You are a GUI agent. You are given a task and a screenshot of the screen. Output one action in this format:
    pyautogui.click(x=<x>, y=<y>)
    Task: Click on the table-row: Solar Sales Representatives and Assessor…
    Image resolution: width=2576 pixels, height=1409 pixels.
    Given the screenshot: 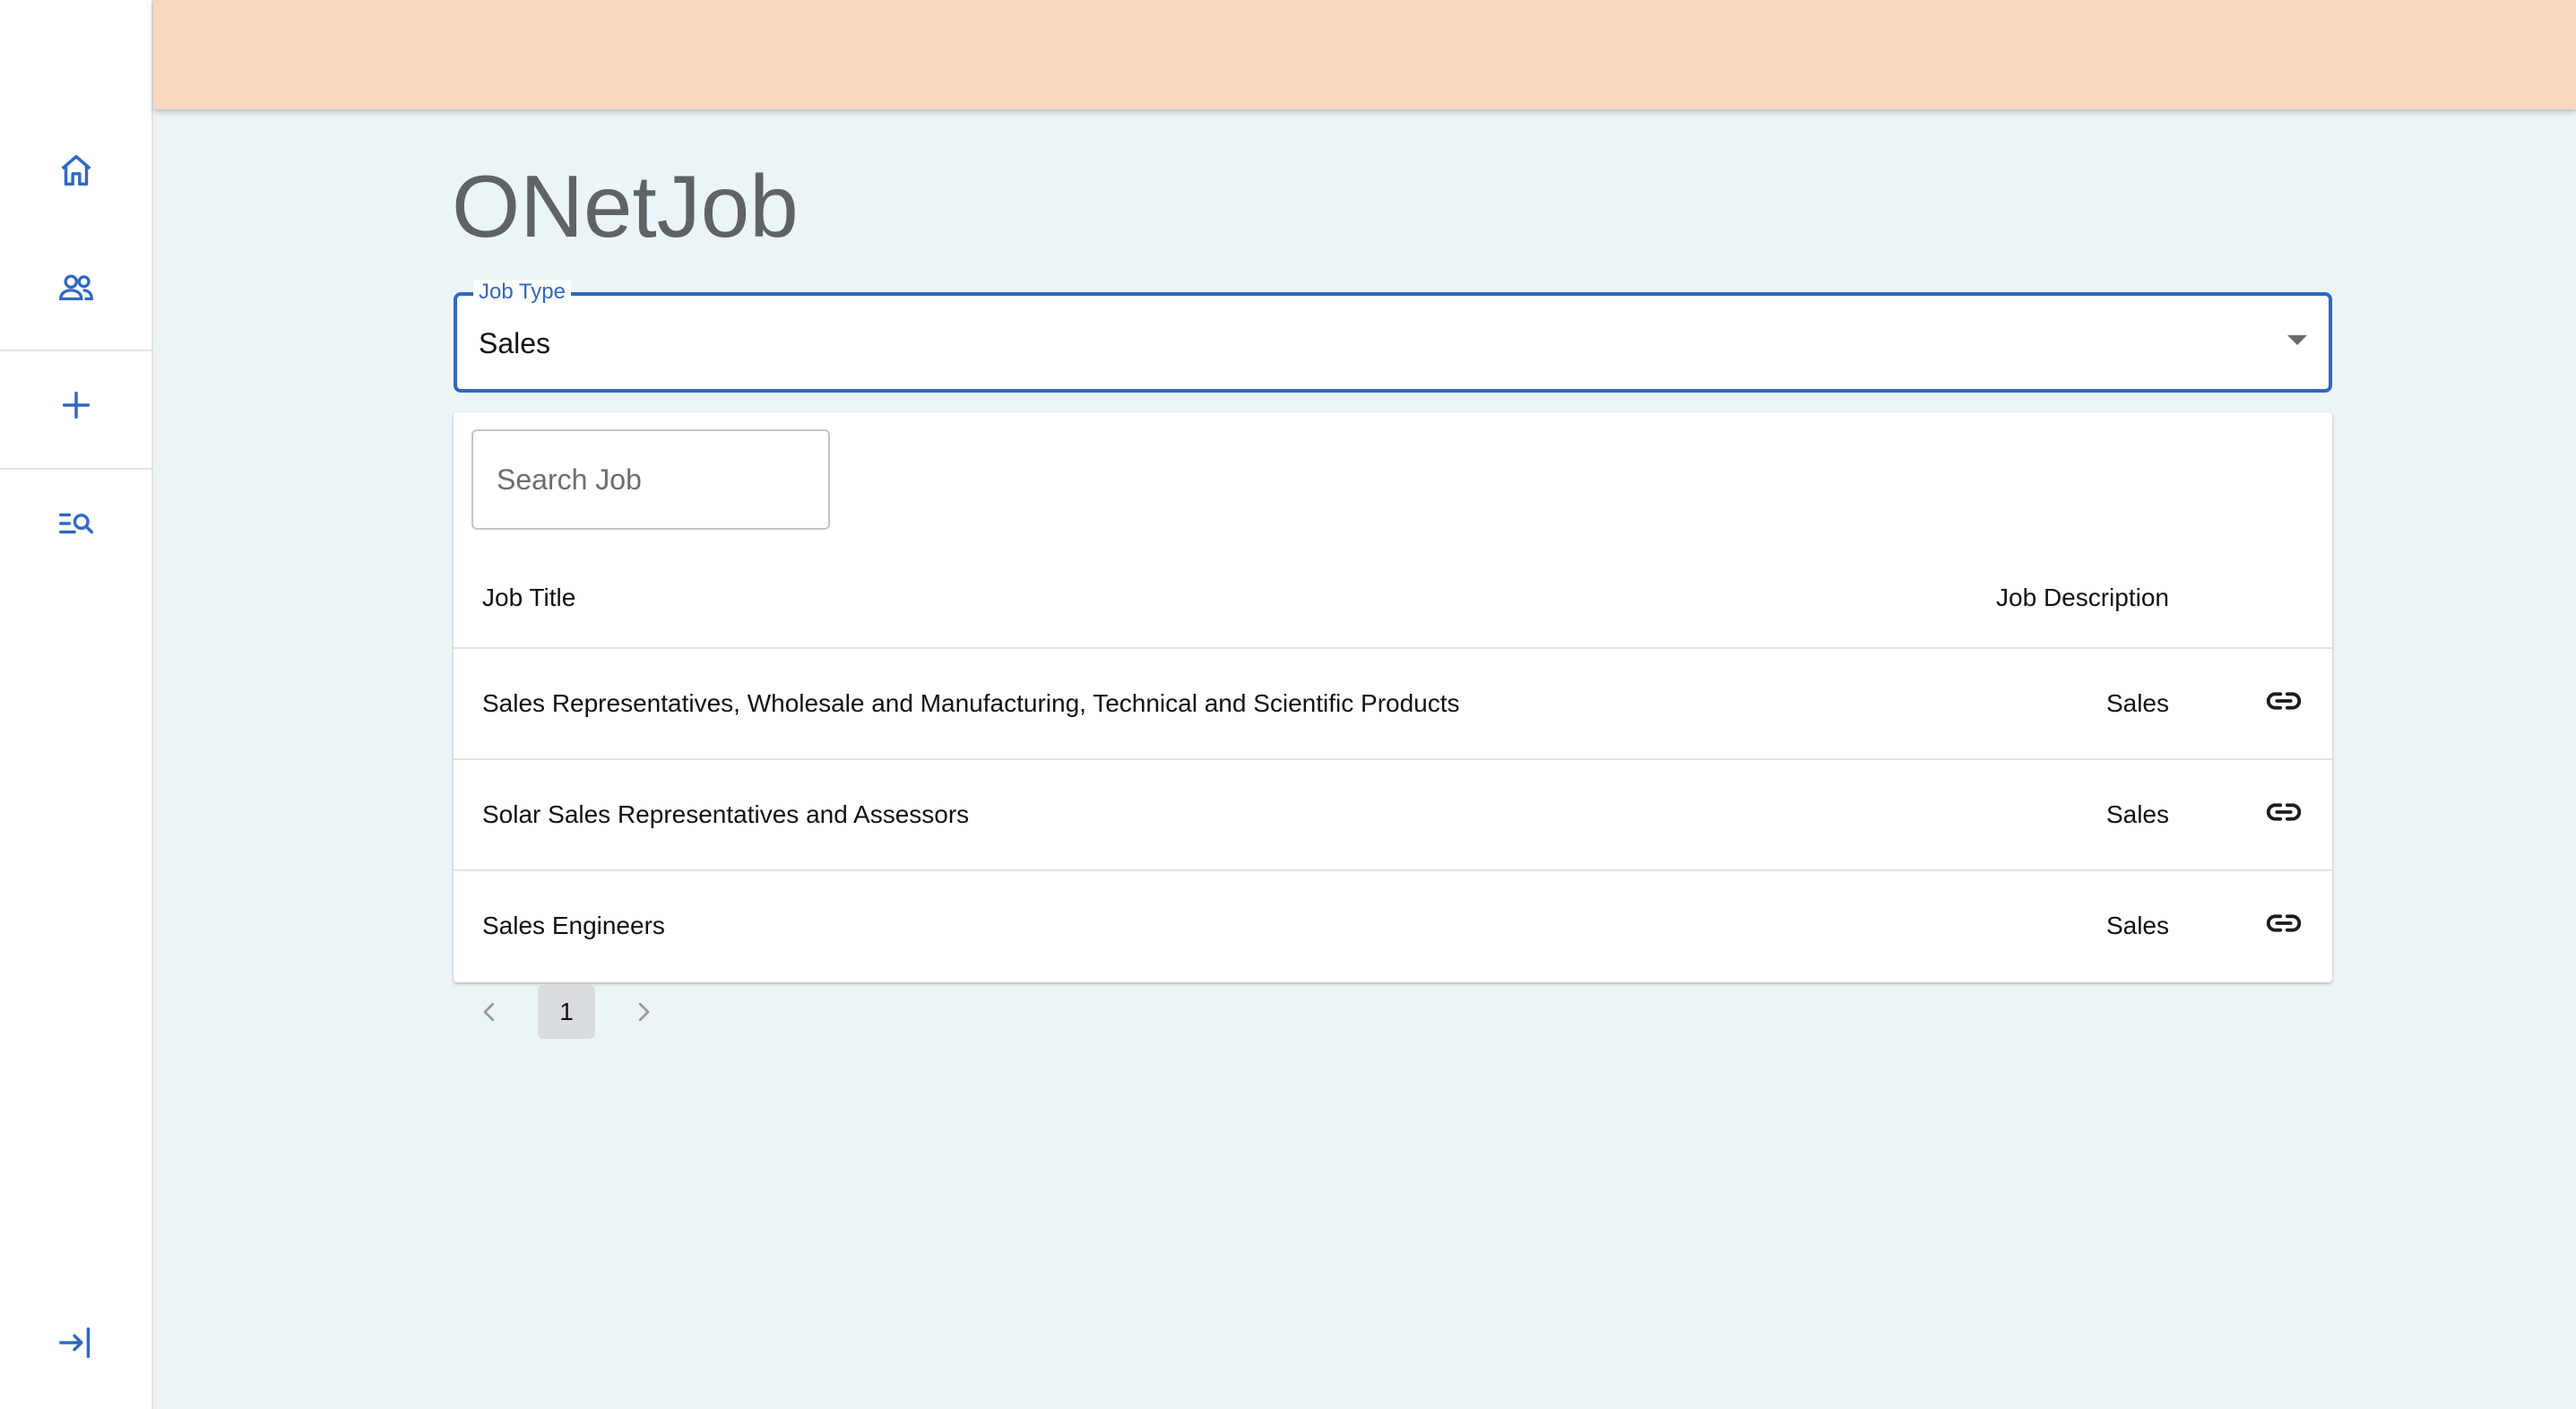 What is the action you would take?
    pyautogui.click(x=1393, y=813)
    